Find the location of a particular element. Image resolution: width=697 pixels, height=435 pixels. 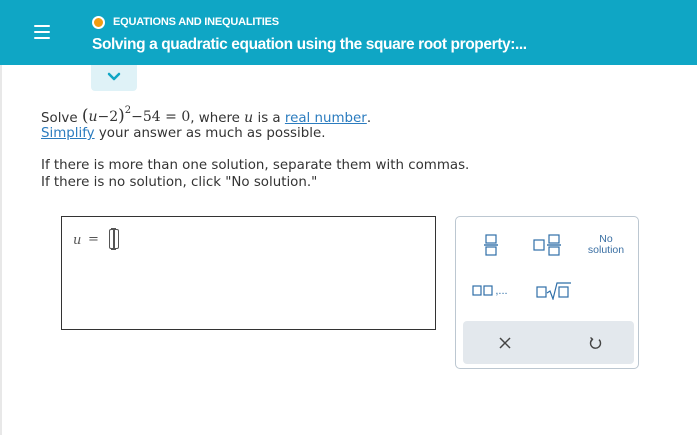

answer-equals-sign: = is located at coordinates (93, 239).